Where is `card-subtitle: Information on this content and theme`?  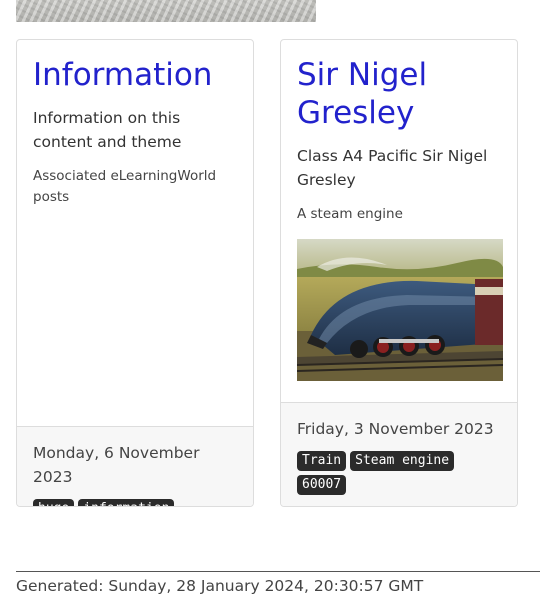 card-subtitle: Information on this content and theme is located at coordinates (107, 130).